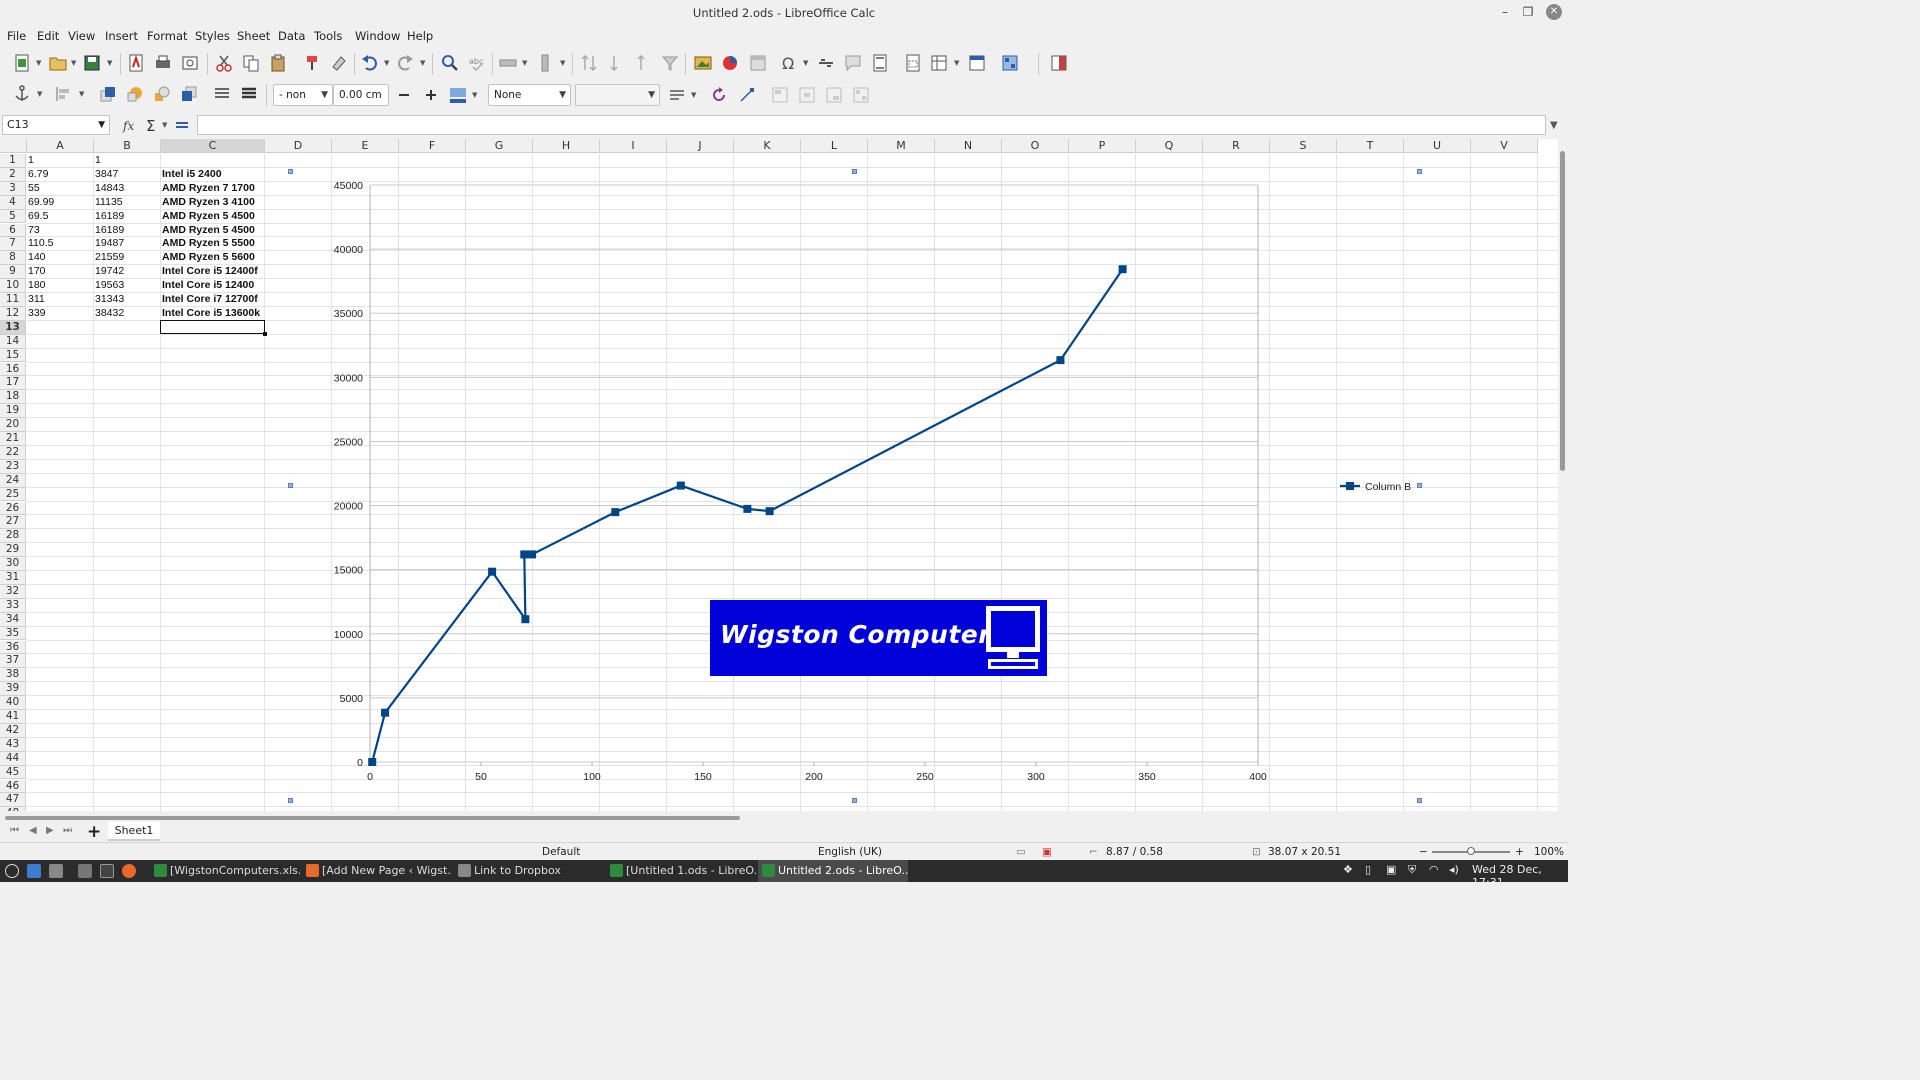 The image size is (1920, 1080). Describe the element at coordinates (189, 94) in the screenshot. I see `send-to-back-icon` at that location.